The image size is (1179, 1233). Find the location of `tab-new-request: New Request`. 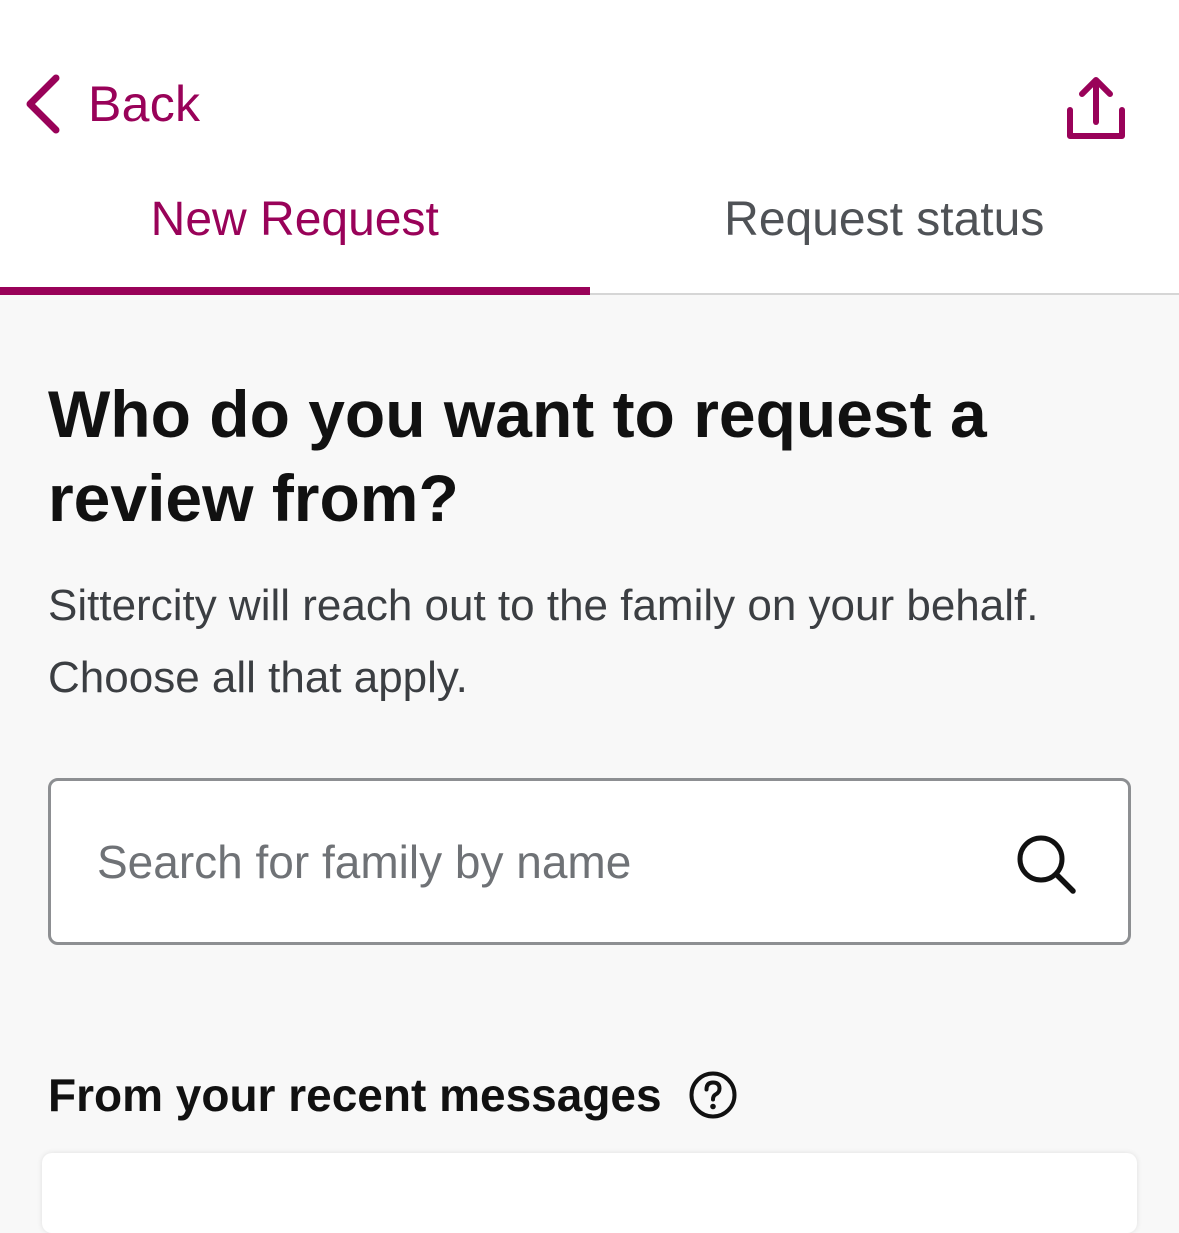

tab-new-request: New Request is located at coordinates (295, 231).